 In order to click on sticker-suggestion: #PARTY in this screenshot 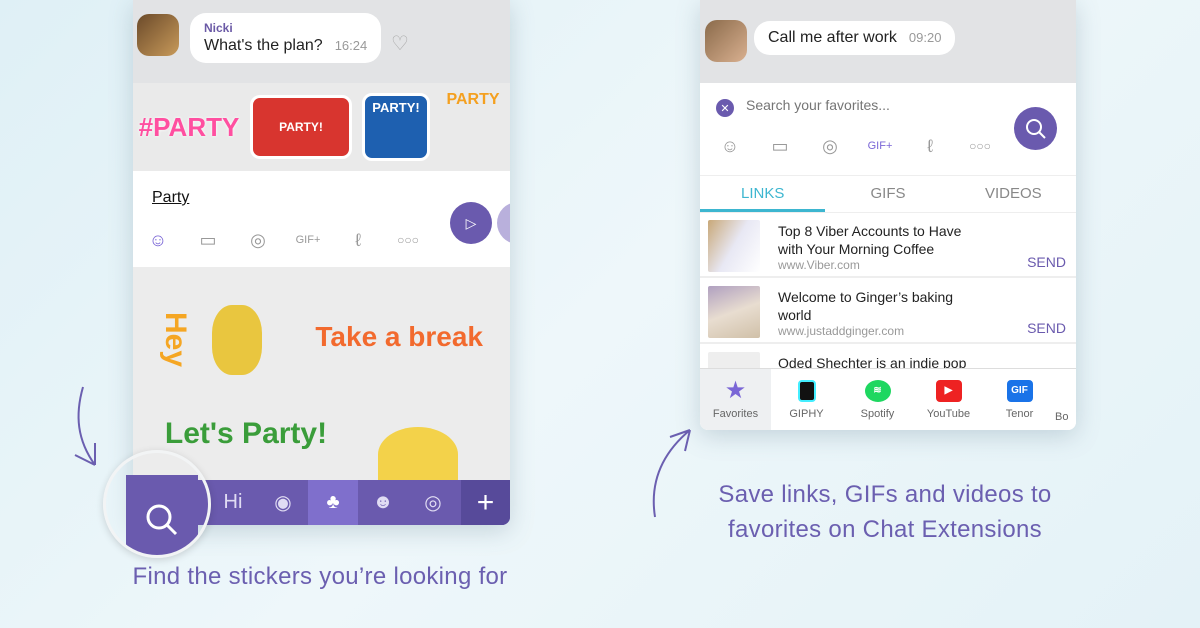, I will do `click(189, 127)`.